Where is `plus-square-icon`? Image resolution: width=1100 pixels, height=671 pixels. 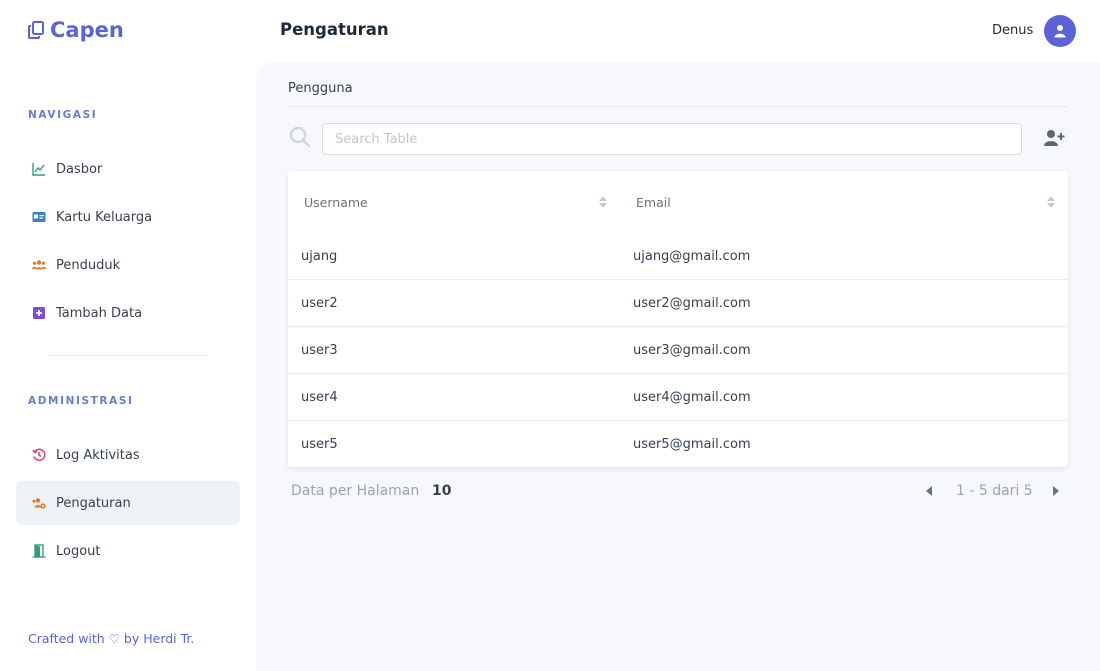 plus-square-icon is located at coordinates (39, 313).